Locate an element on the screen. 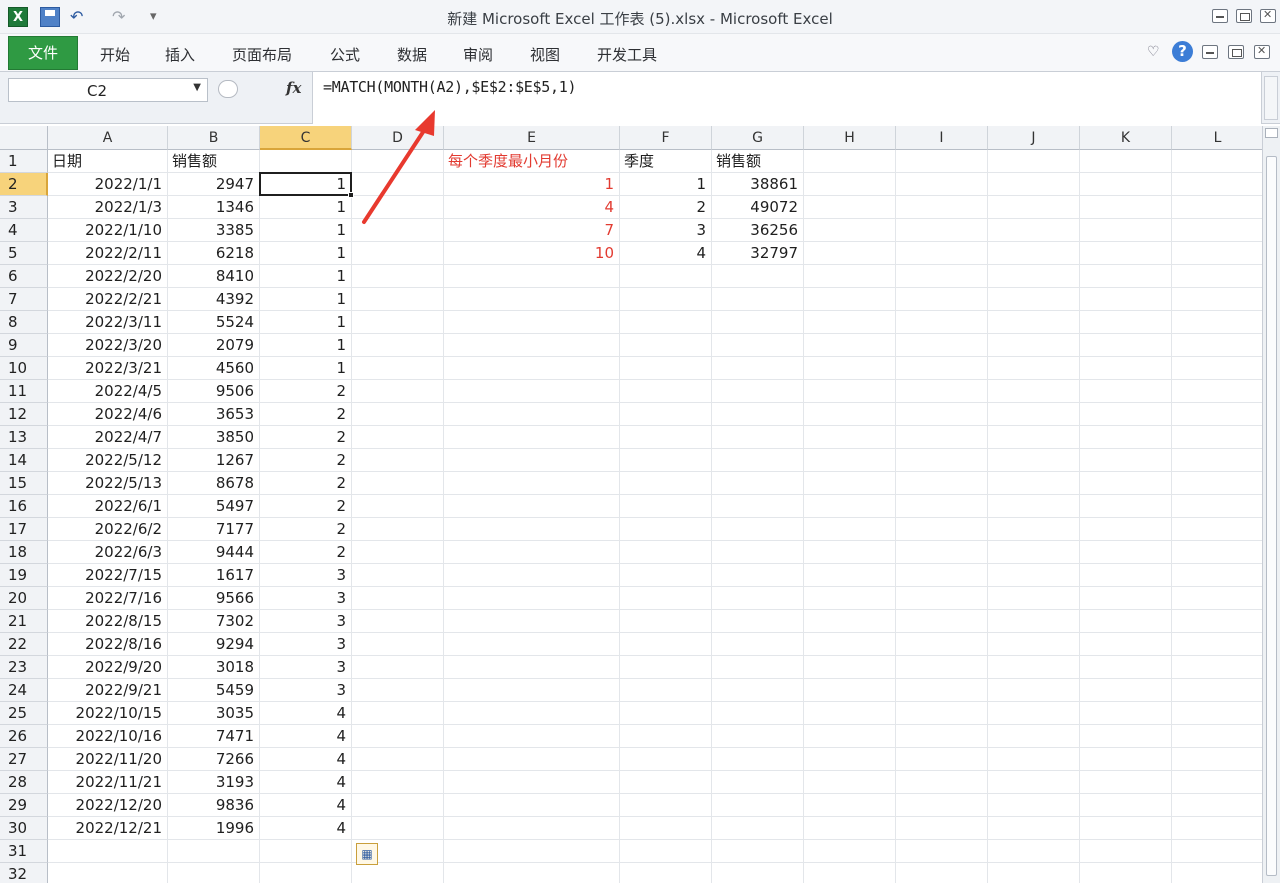  sales-cell: 9294 is located at coordinates (214, 644).